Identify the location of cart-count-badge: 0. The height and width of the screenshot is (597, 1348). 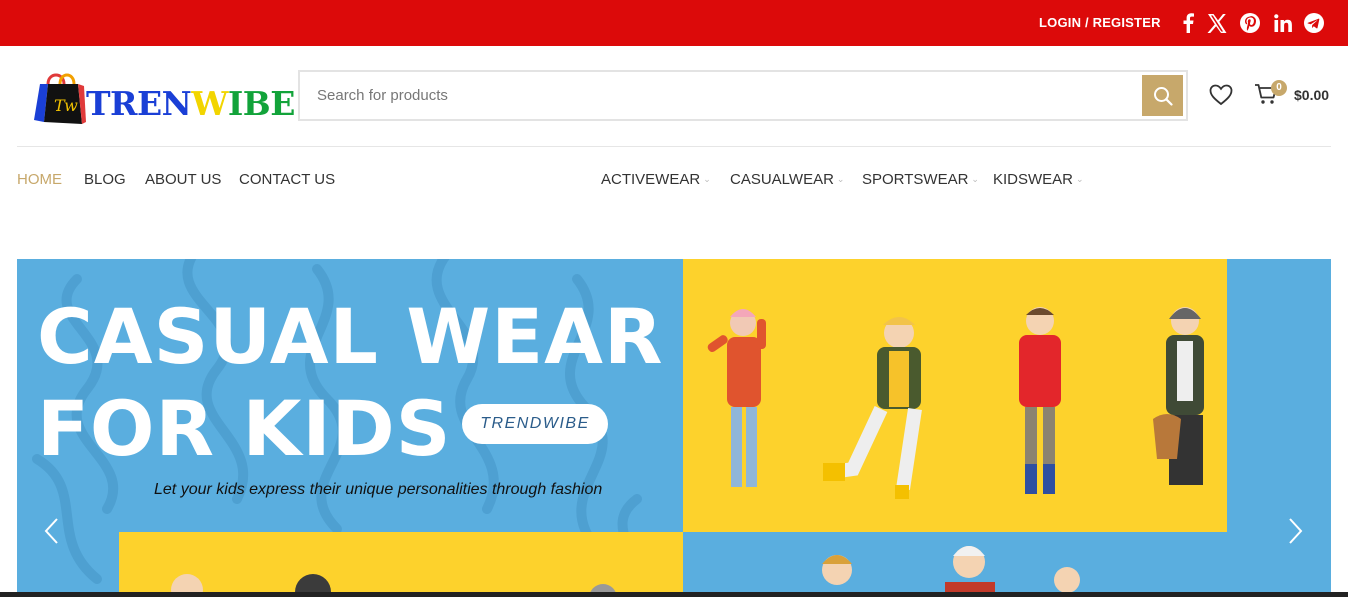
(1279, 88).